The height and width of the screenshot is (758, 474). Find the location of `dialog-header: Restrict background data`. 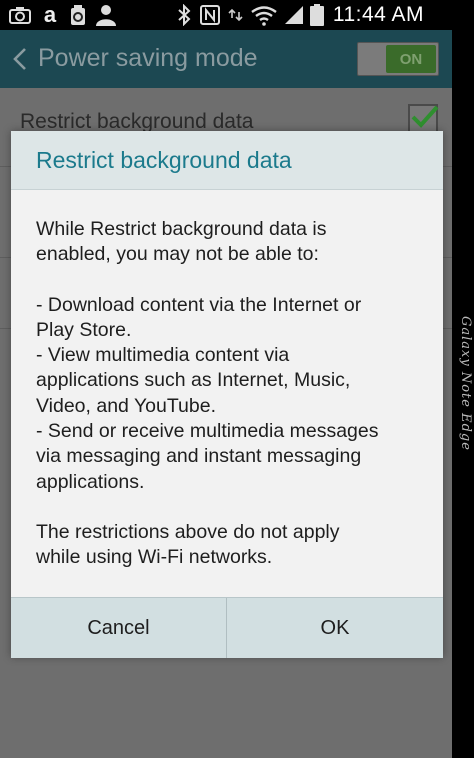

dialog-header: Restrict background data is located at coordinates (227, 160).